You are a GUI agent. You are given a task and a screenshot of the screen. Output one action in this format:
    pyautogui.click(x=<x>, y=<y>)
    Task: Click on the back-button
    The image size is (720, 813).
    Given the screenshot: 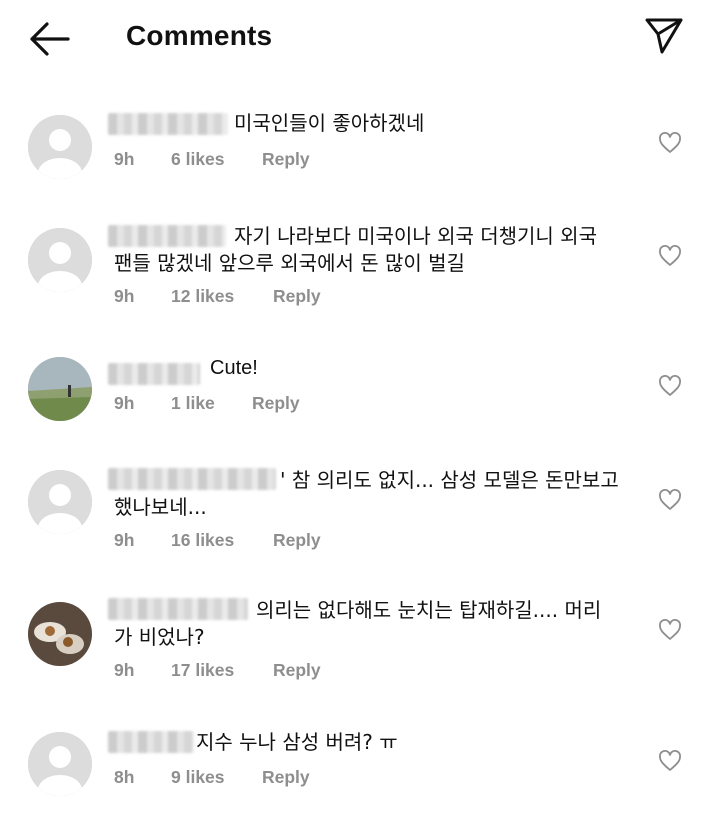 What is the action you would take?
    pyautogui.click(x=49, y=39)
    